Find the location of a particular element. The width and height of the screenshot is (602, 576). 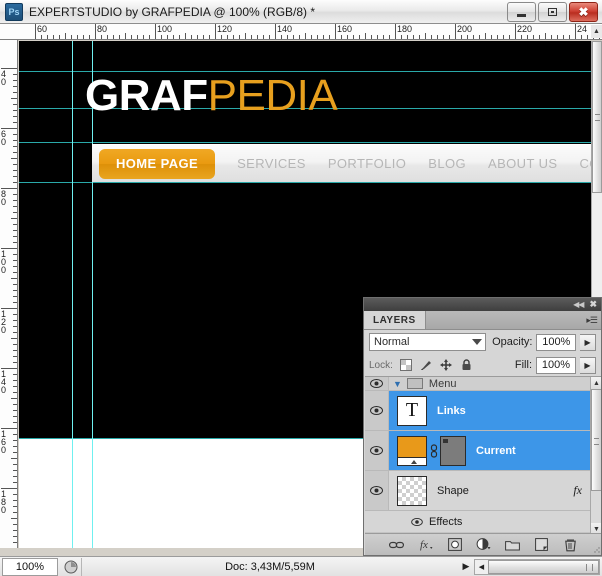

eye-icon is located at coordinates (417, 521).